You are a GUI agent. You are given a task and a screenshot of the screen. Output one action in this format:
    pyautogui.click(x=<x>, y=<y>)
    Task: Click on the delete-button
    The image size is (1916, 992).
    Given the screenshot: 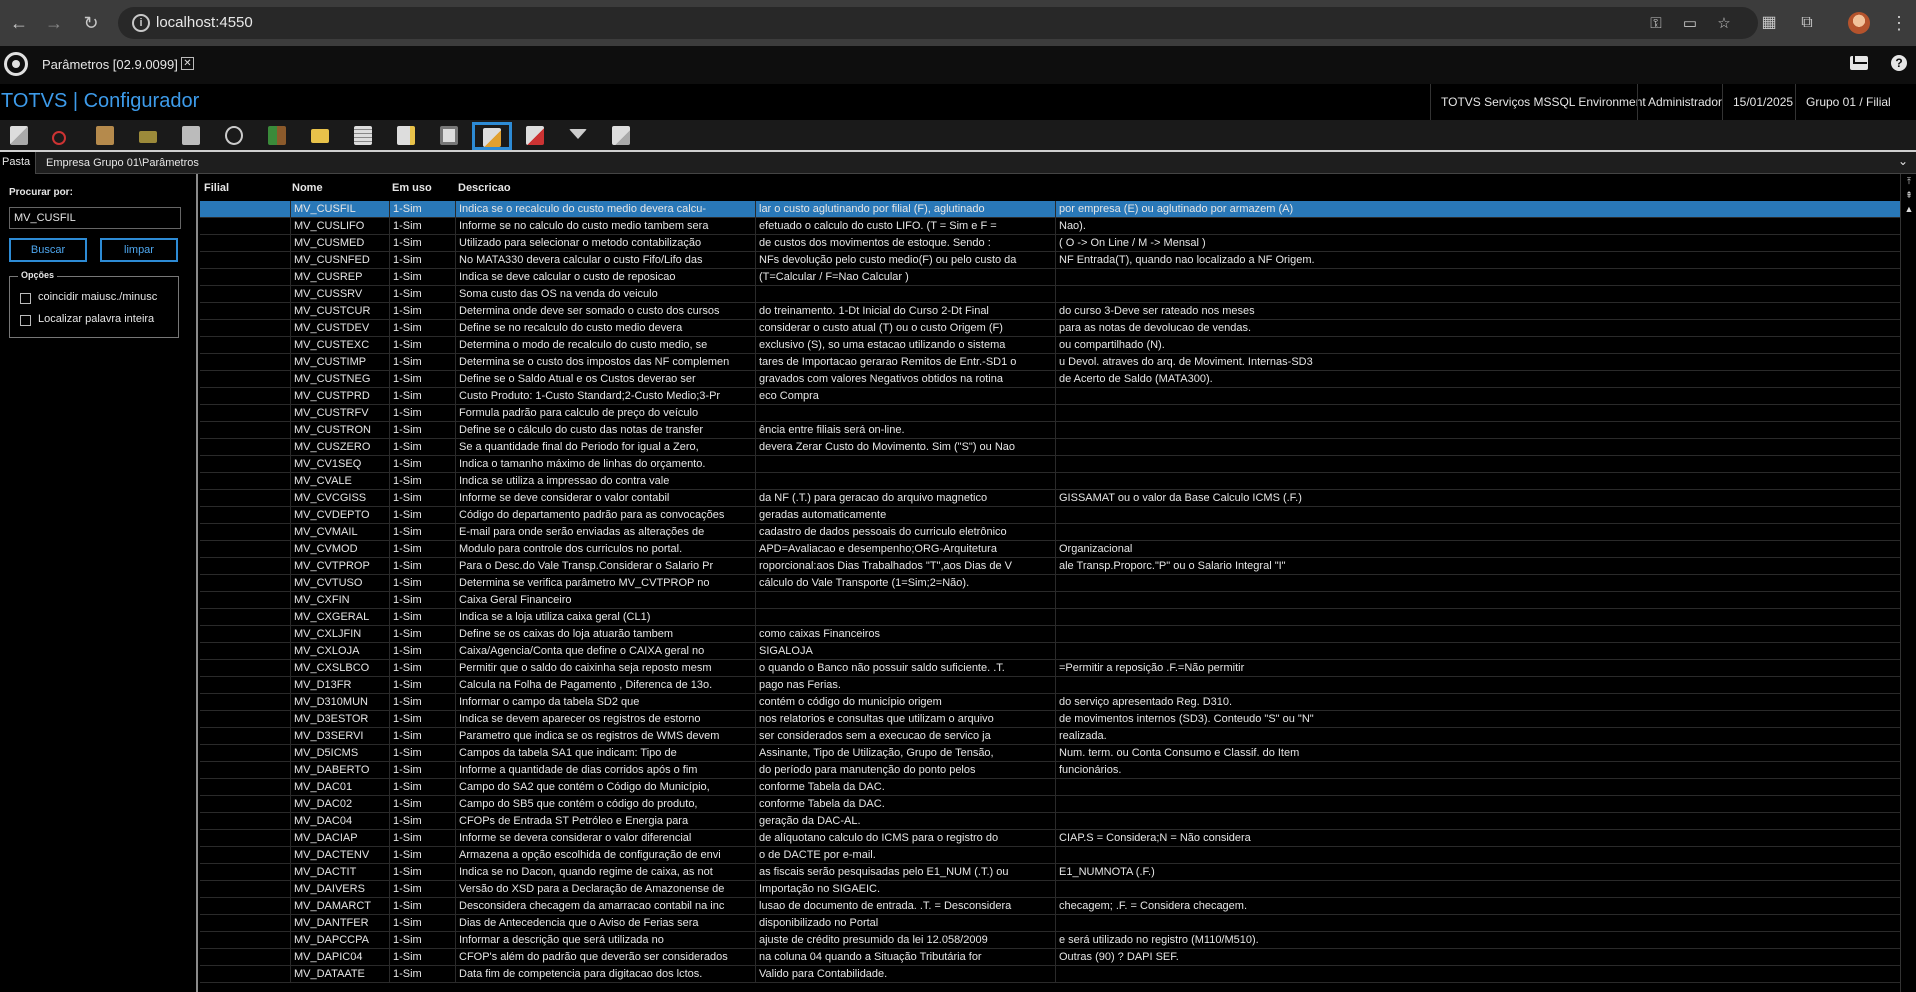 What is the action you would take?
    pyautogui.click(x=535, y=136)
    